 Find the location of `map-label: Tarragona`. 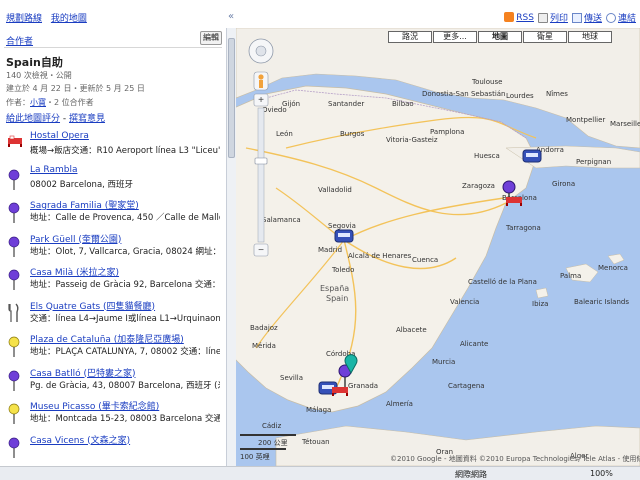

map-label: Tarragona is located at coordinates (523, 228).